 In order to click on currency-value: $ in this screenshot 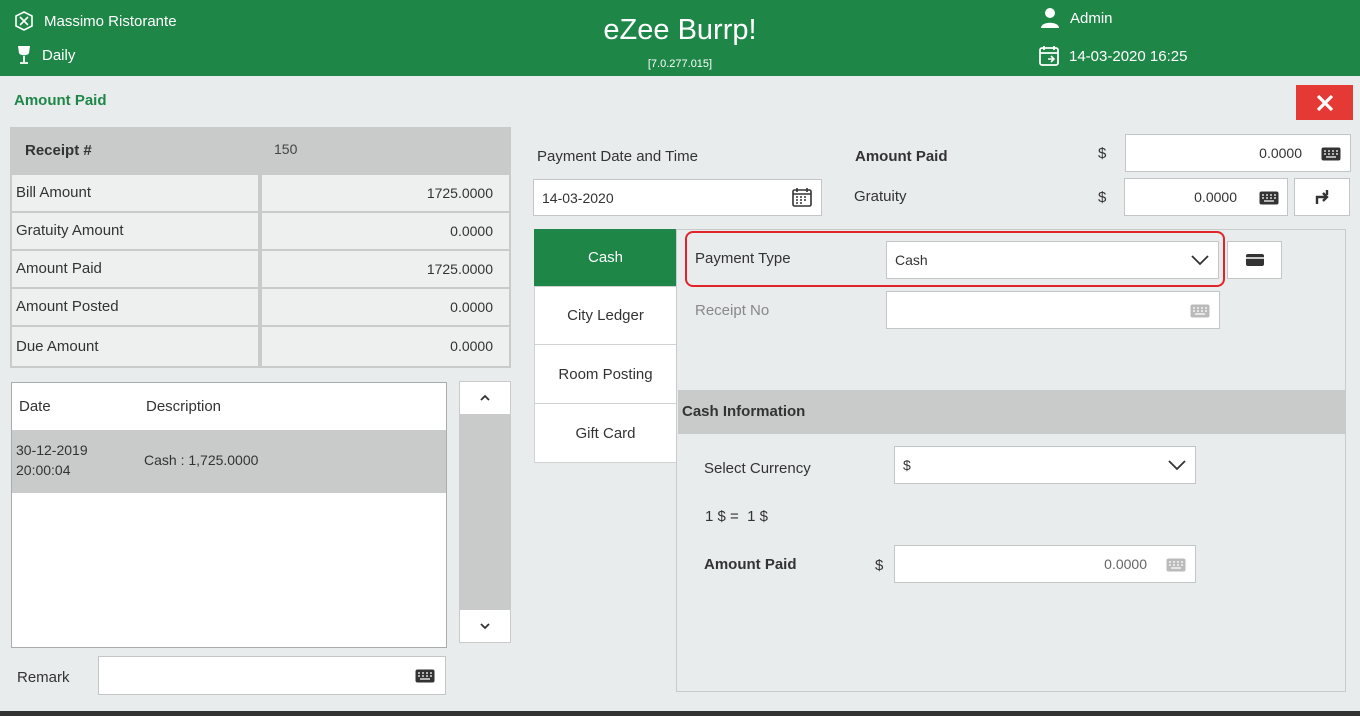, I will do `click(907, 465)`.